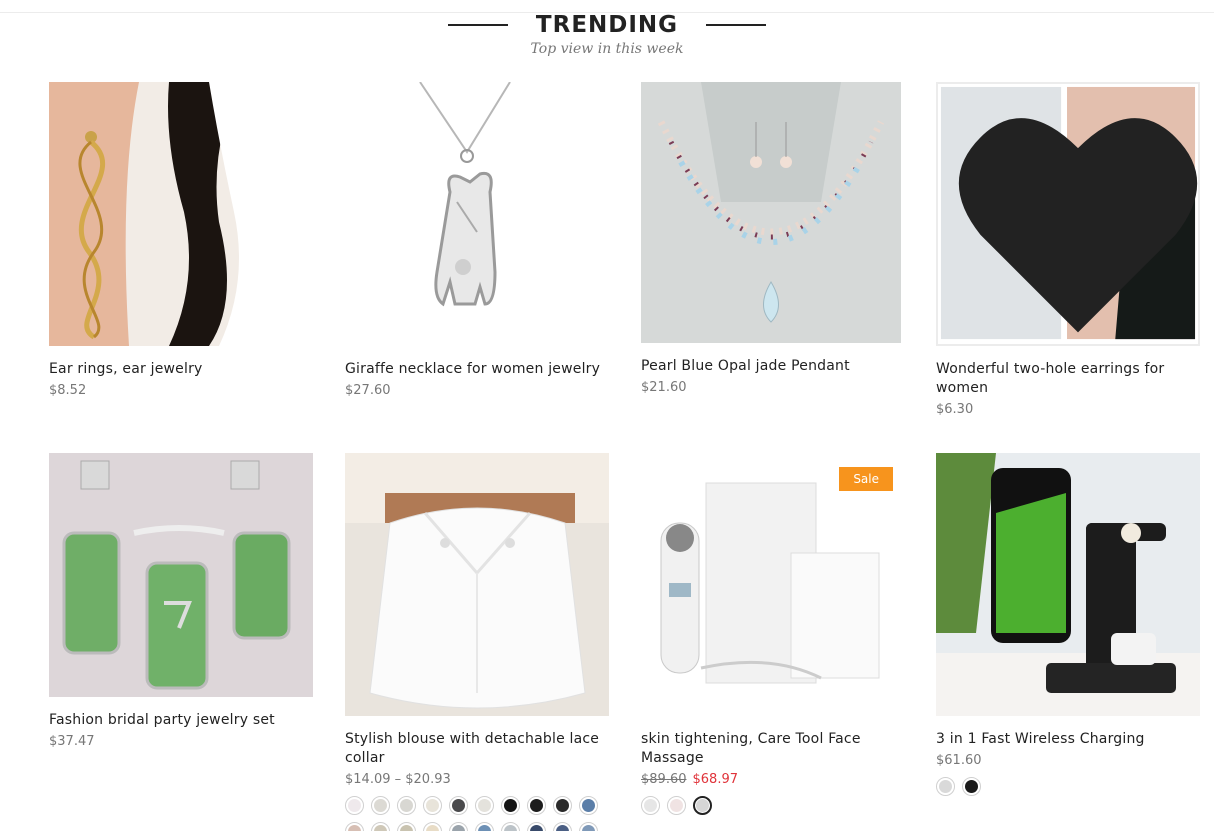 This screenshot has width=1214, height=831. I want to click on product-name: 3 in 1 Fast Wireless Charging, so click(1068, 739).